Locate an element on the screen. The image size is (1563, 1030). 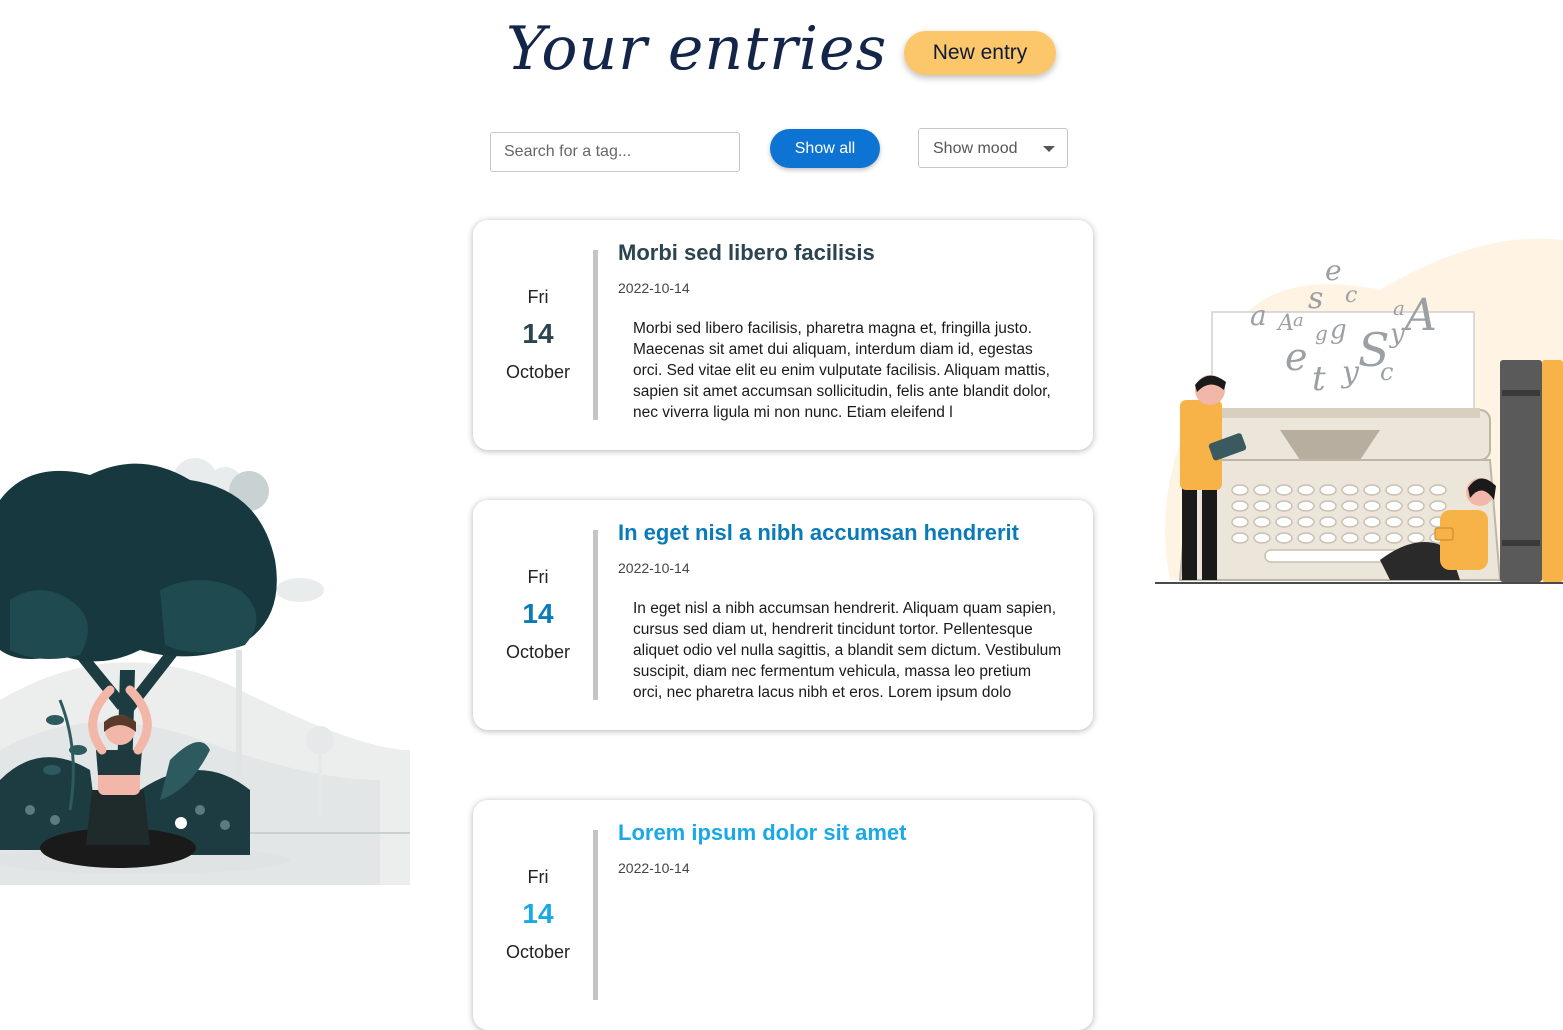
entry-body is located at coordinates (848, 950).